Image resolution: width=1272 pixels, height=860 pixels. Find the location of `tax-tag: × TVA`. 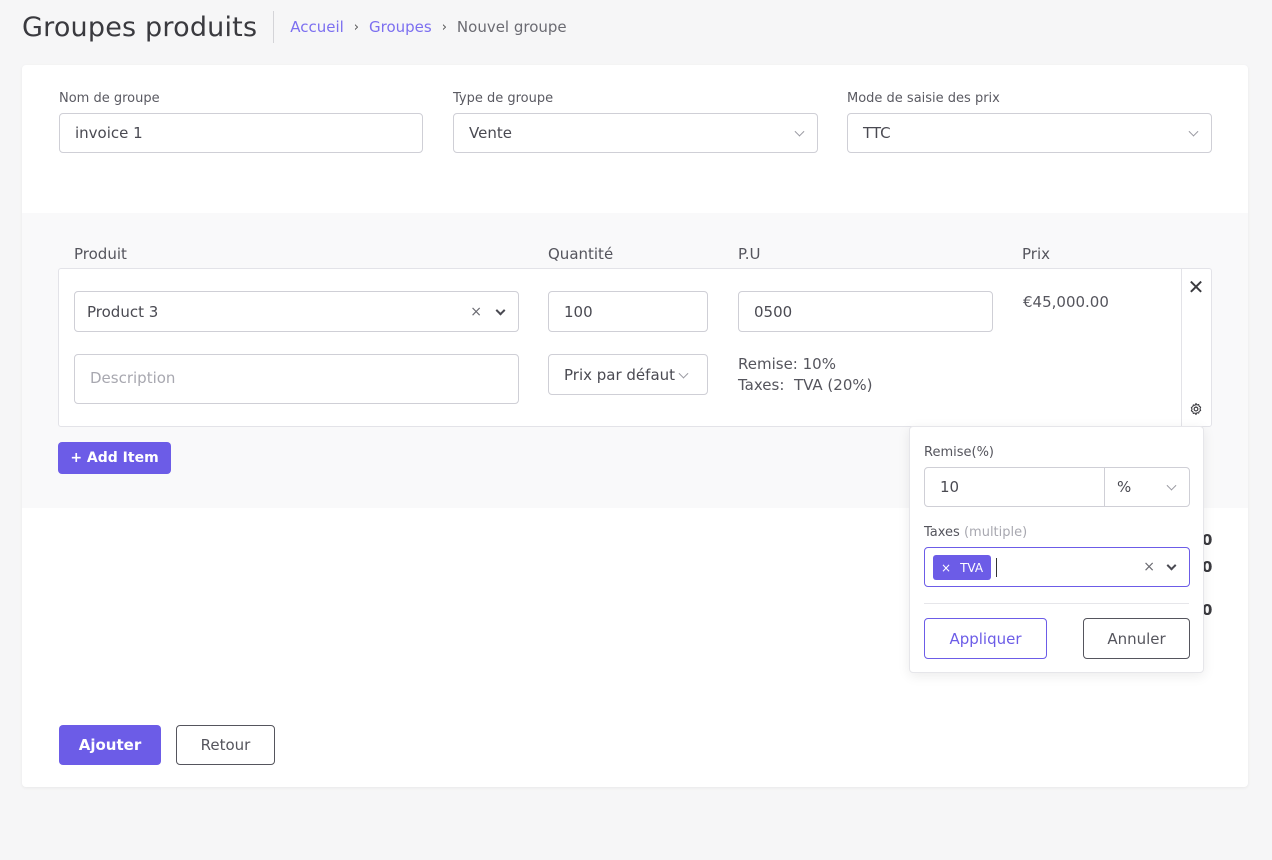

tax-tag: × TVA is located at coordinates (962, 567).